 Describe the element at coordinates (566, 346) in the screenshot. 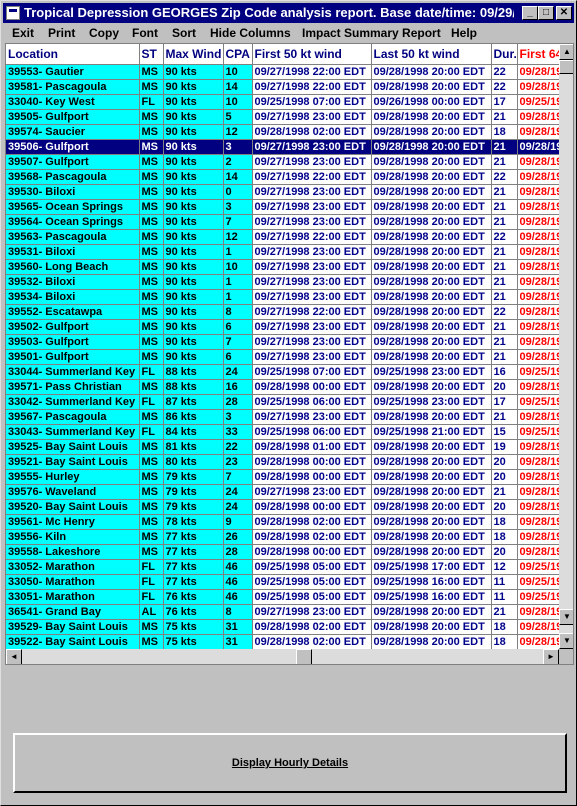

I see `vertical-scrollbar: ▲ ▼ ▼` at that location.